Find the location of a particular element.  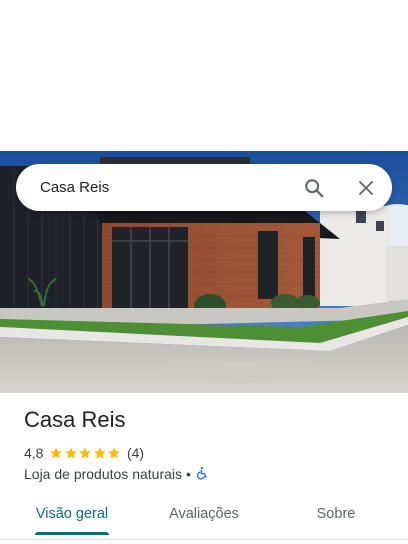

rating-row: 4,8 (4) is located at coordinates (84, 453).